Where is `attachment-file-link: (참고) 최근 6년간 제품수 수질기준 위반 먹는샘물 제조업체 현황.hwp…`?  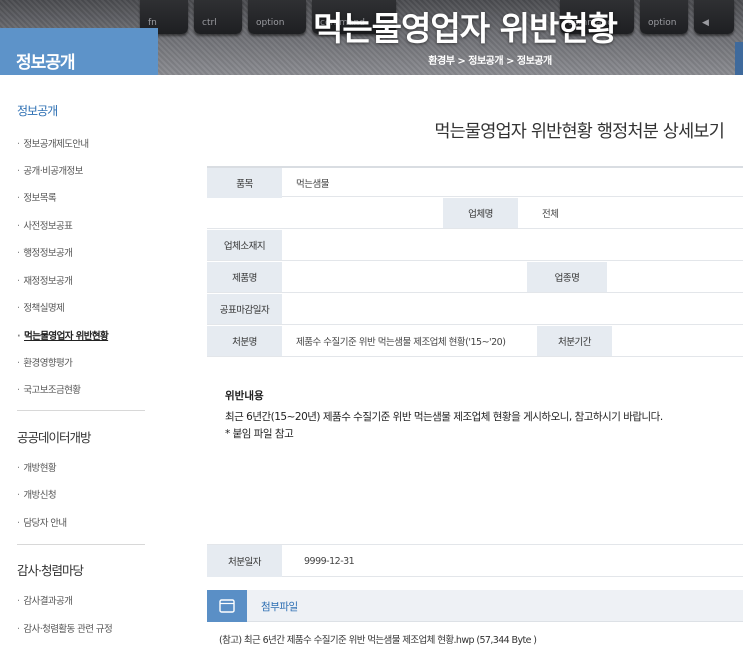 attachment-file-link: (참고) 최근 6년간 제품수 수질기준 위반 먹는샘물 제조업체 현황.hwp… is located at coordinates (378, 639).